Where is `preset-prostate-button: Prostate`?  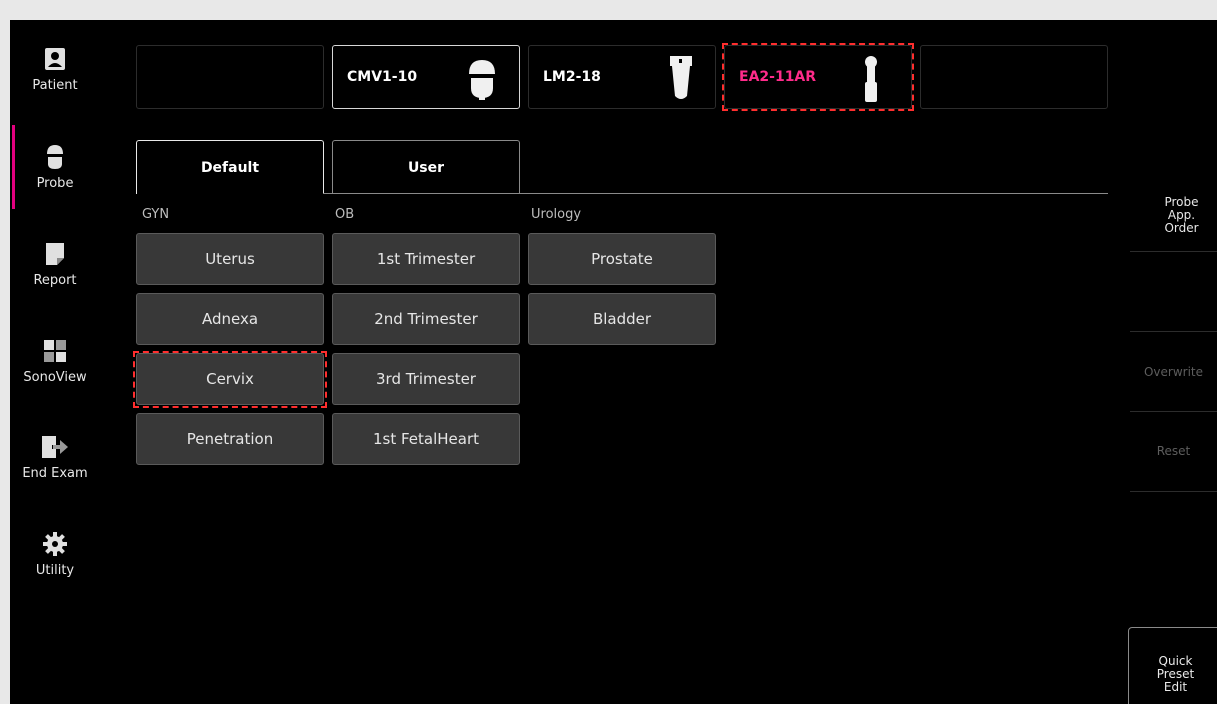
preset-prostate-button: Prostate is located at coordinates (622, 259).